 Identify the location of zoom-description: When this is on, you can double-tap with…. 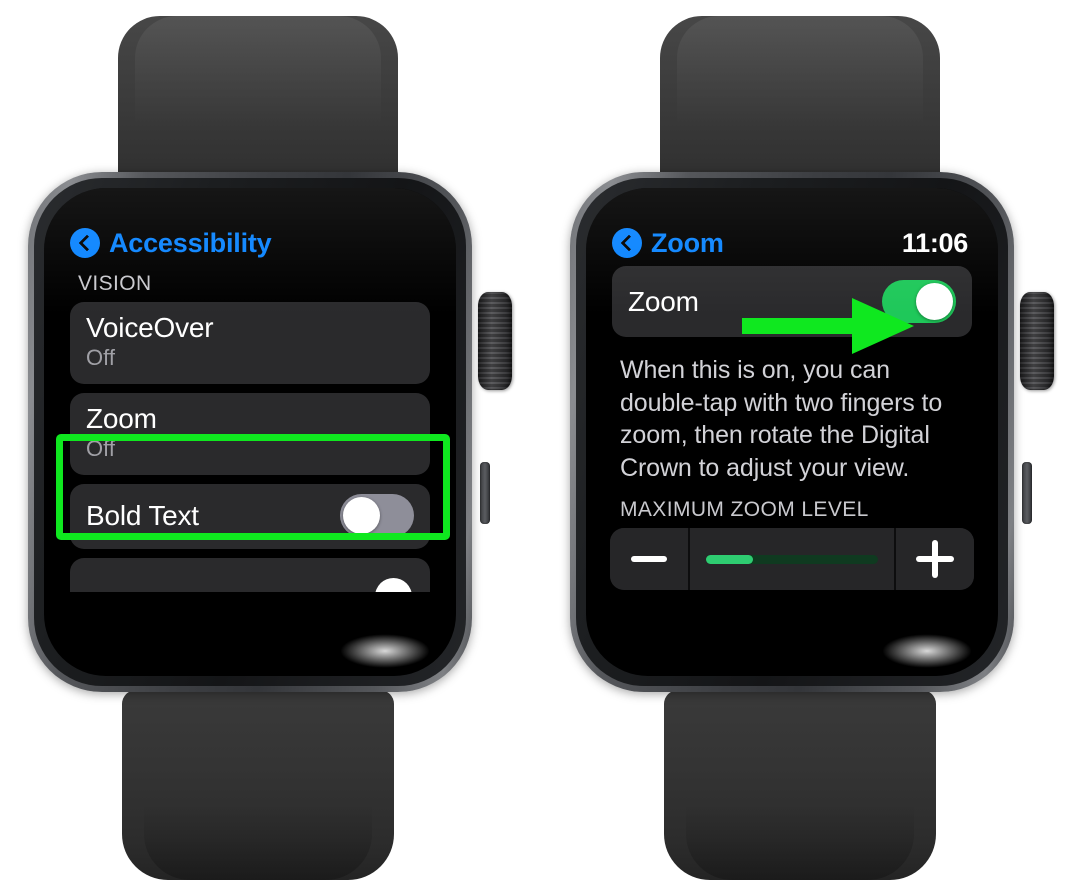
(781, 419).